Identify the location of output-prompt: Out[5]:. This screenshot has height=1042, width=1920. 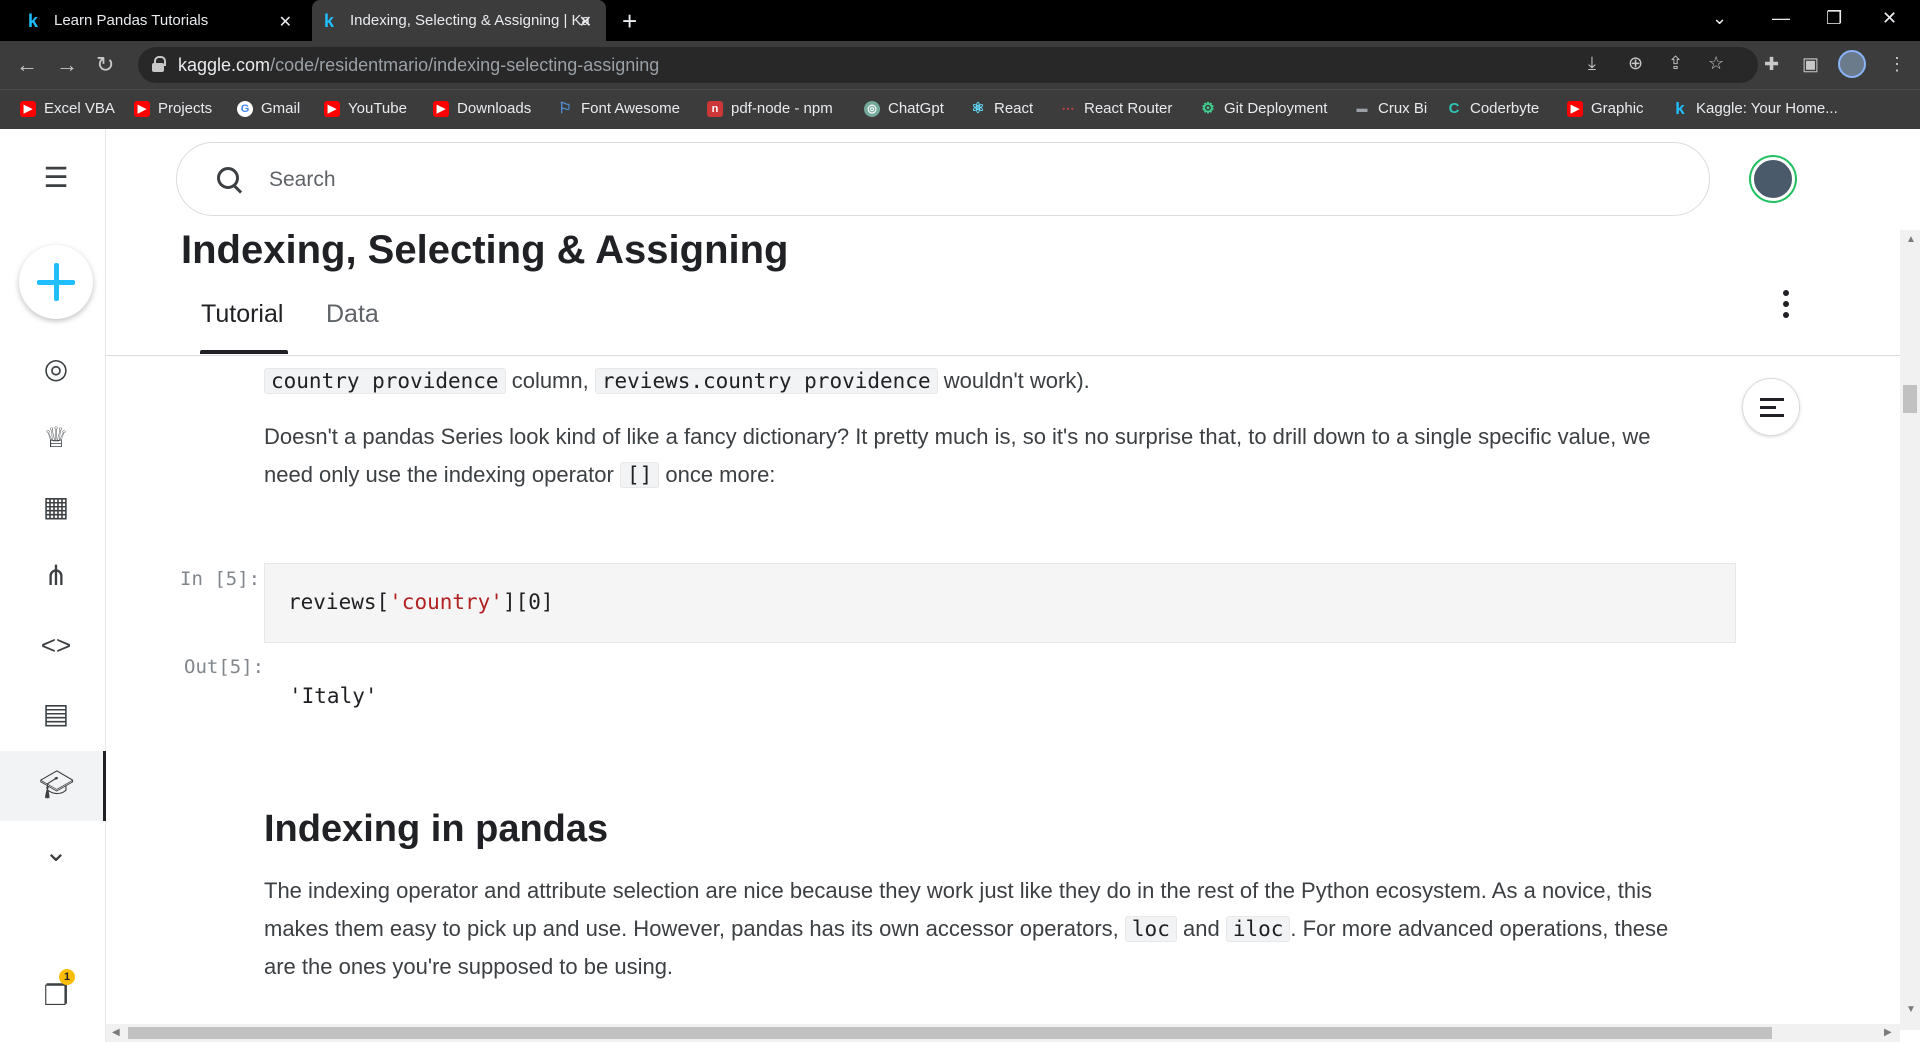
(224, 667).